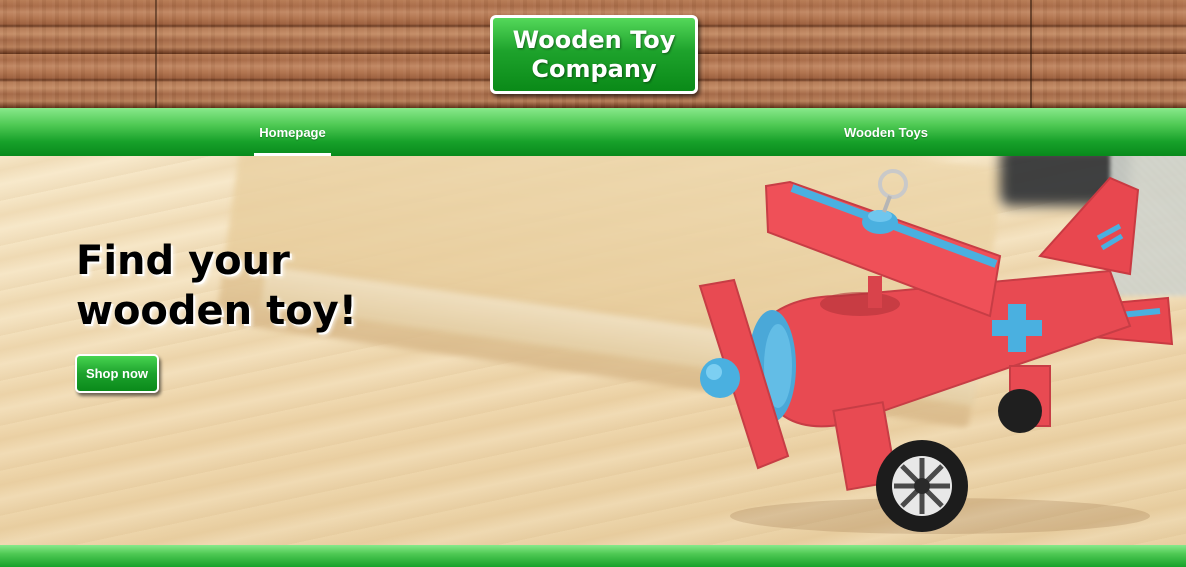 Image resolution: width=1186 pixels, height=567 pixels. I want to click on site-logo: Wooden Toy Company, so click(594, 54).